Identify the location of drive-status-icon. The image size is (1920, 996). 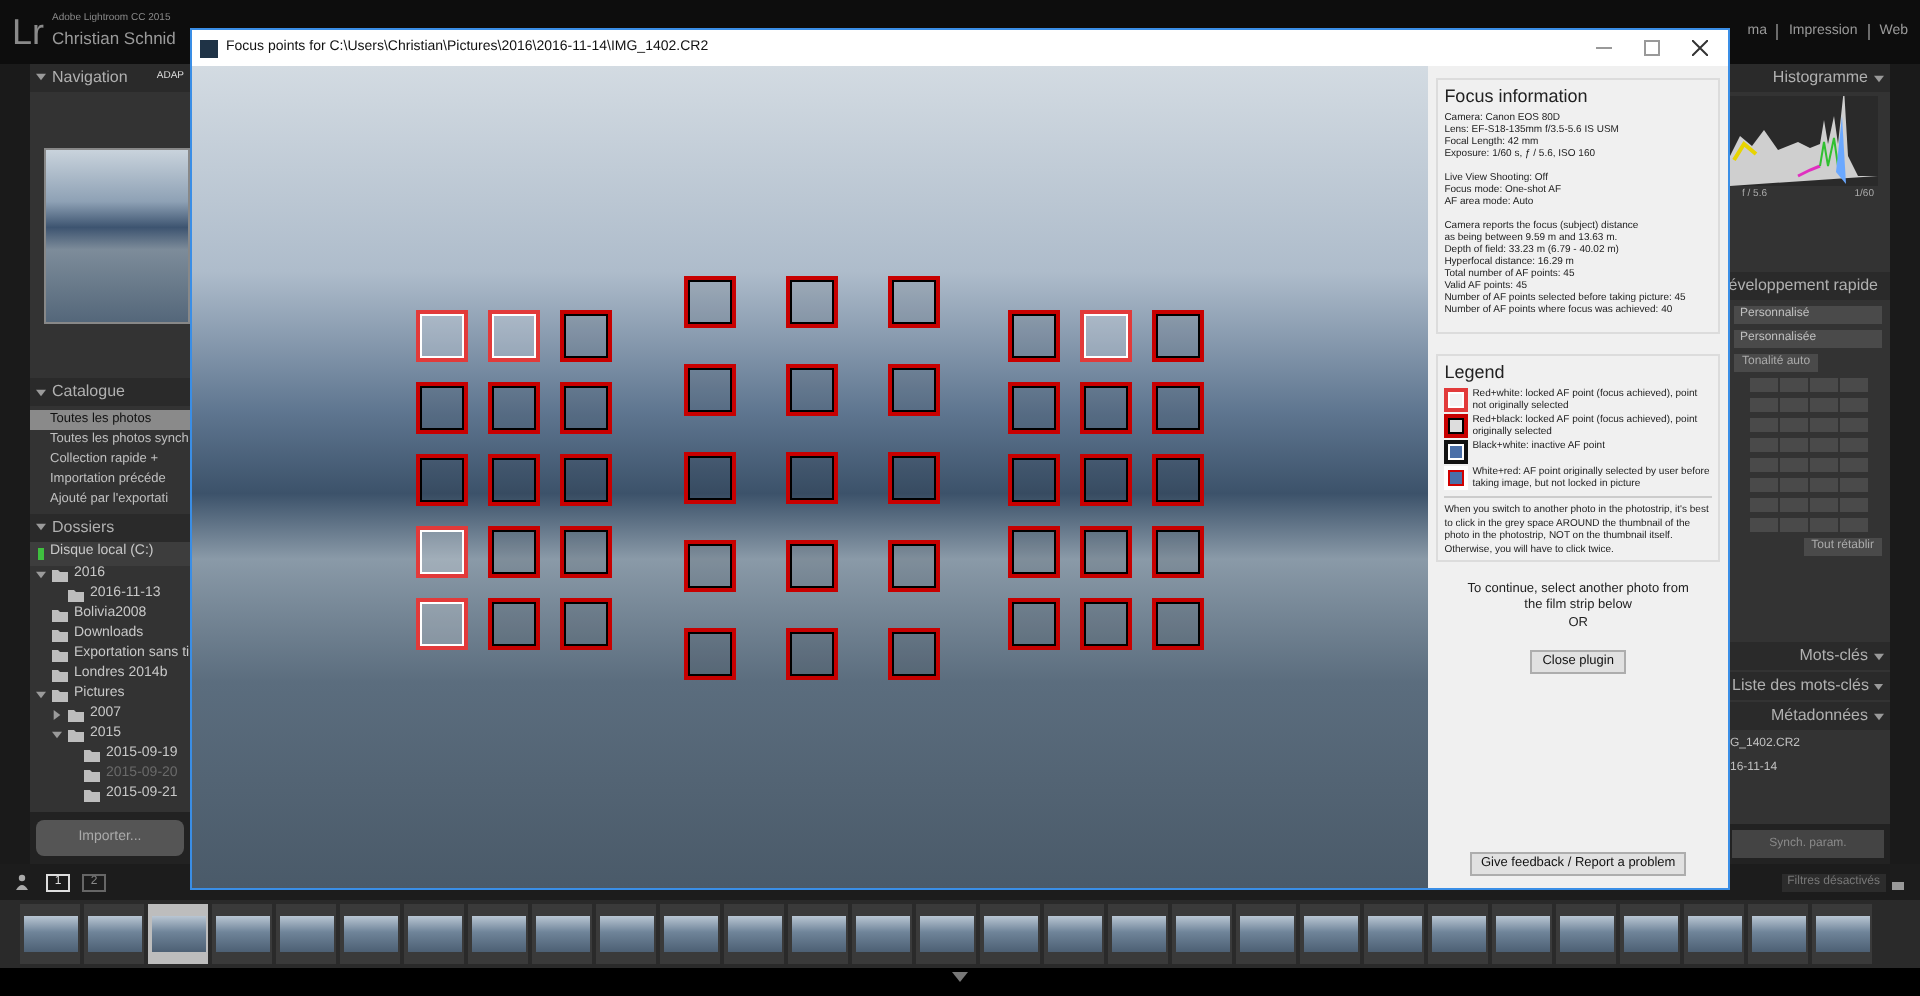
(41, 553).